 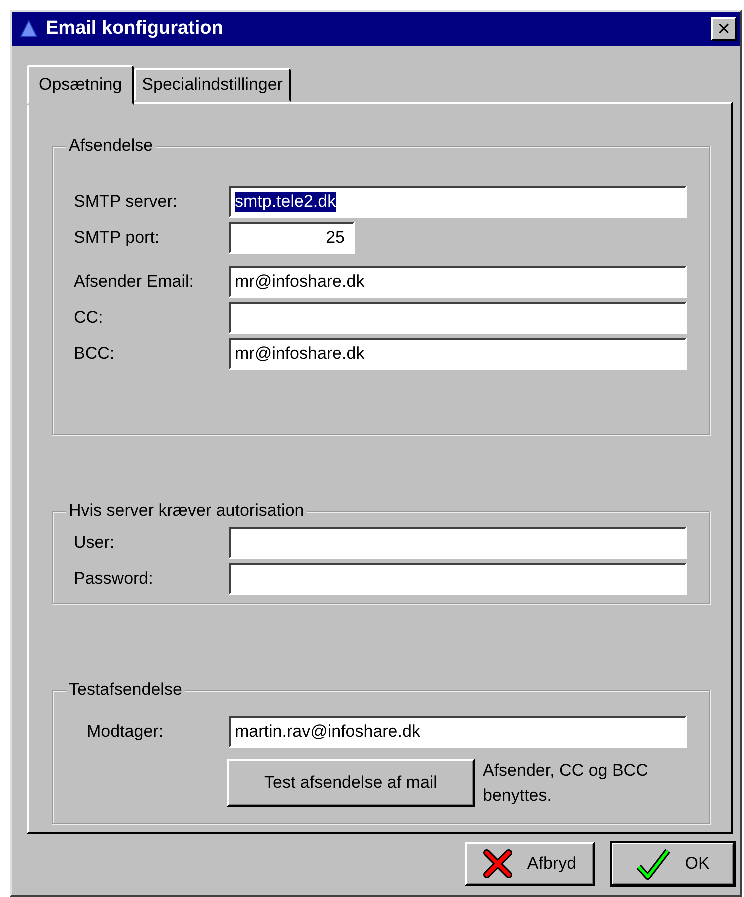 What do you see at coordinates (458, 202) in the screenshot?
I see `input-field: smtp.tele2.dk` at bounding box center [458, 202].